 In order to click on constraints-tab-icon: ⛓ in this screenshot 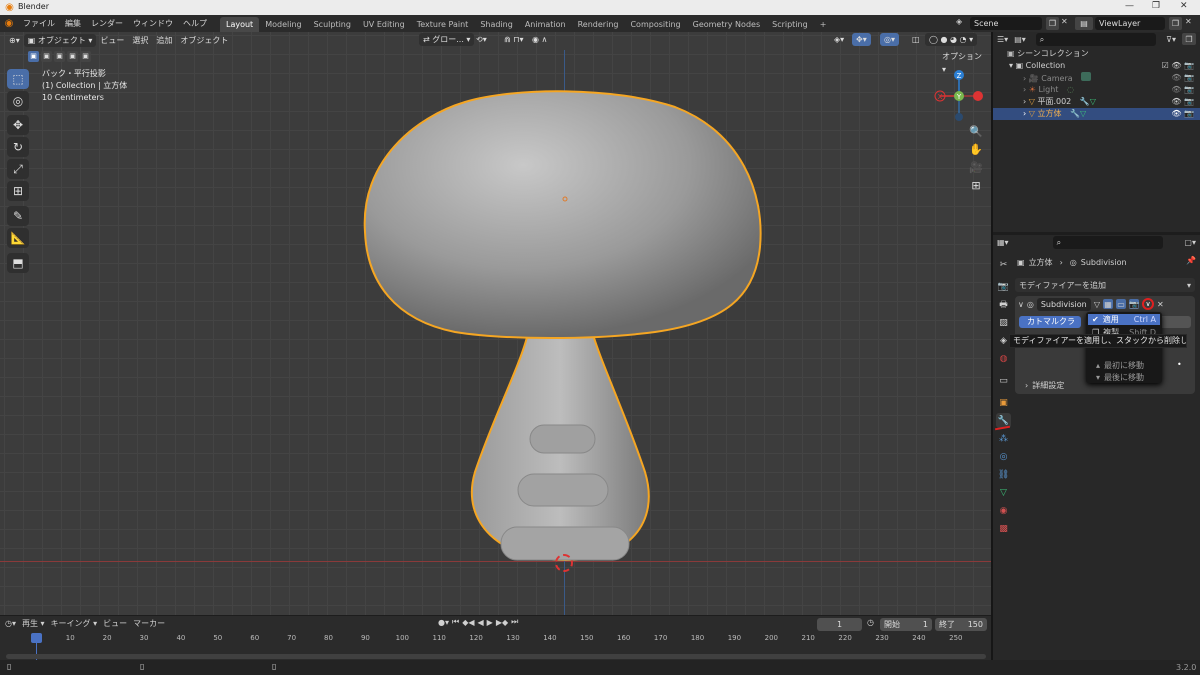, I will do `click(1003, 474)`.